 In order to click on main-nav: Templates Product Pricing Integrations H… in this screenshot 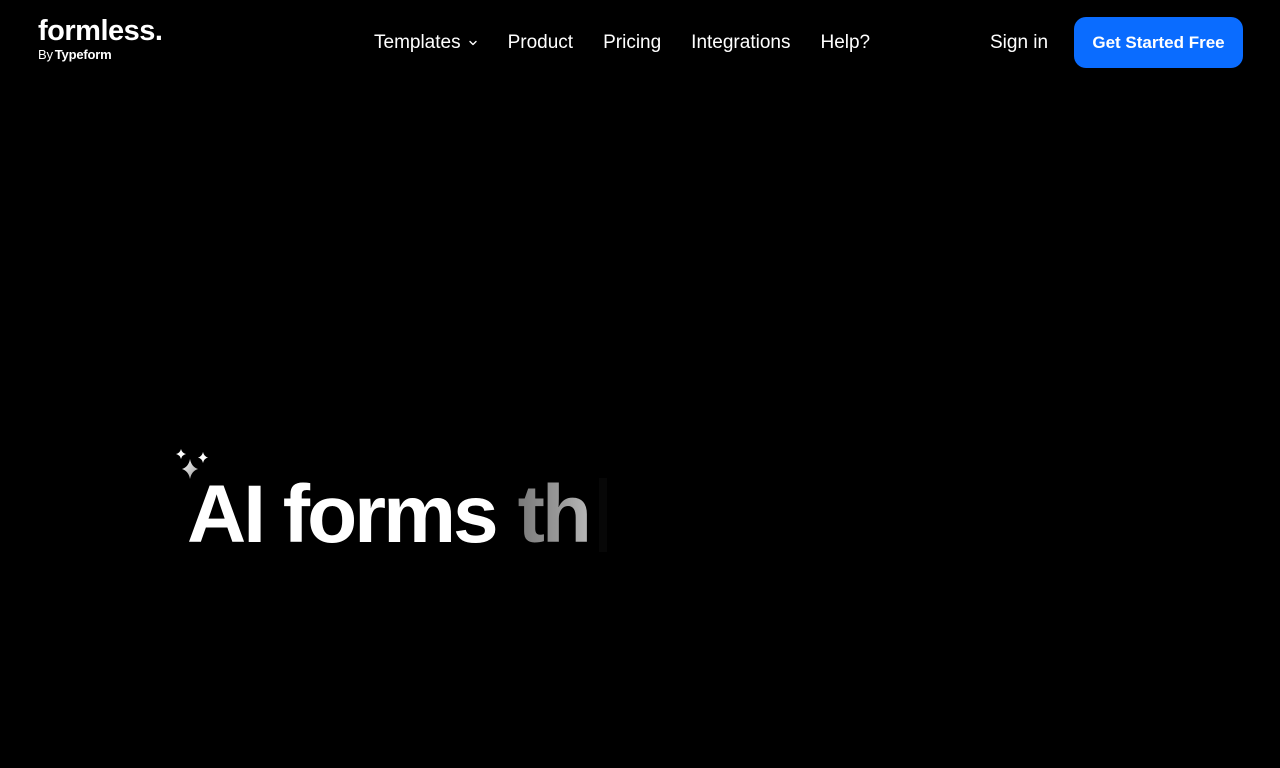, I will do `click(622, 43)`.